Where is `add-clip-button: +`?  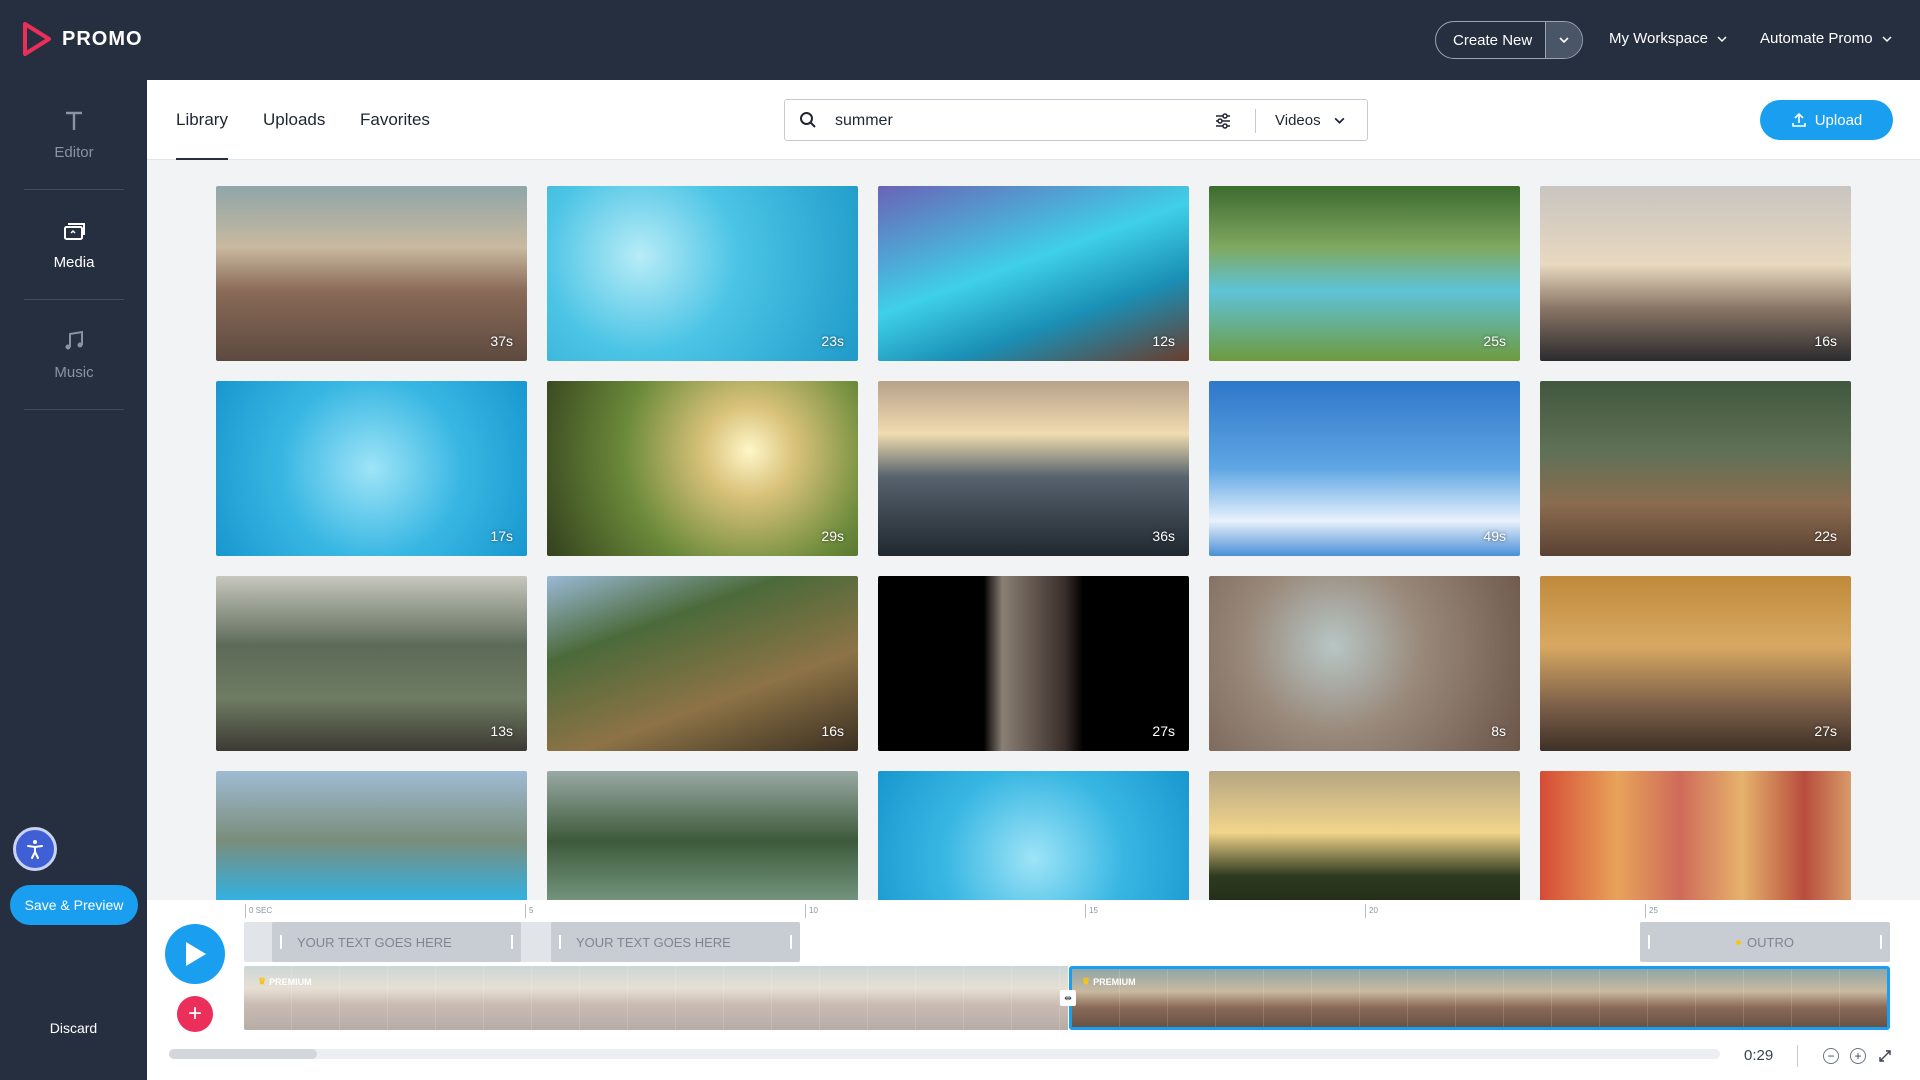
add-clip-button: + is located at coordinates (195, 1014).